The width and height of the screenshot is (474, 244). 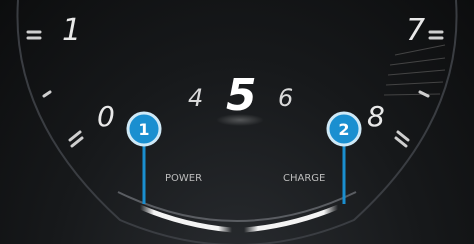 What do you see at coordinates (414, 70) in the screenshot?
I see `right-hatch-marks` at bounding box center [414, 70].